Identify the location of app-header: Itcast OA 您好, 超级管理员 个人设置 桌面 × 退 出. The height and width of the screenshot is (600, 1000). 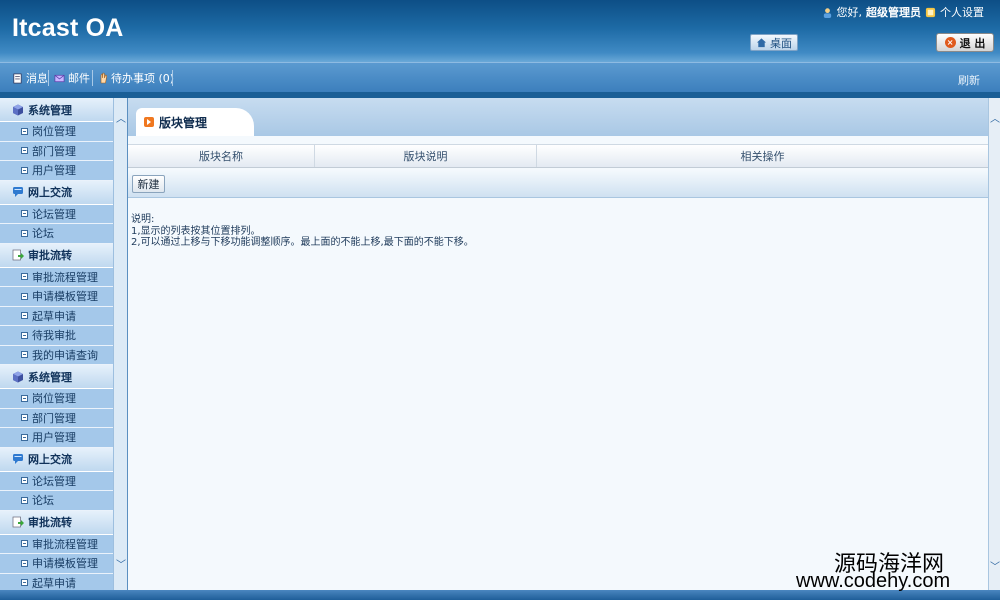
(500, 31).